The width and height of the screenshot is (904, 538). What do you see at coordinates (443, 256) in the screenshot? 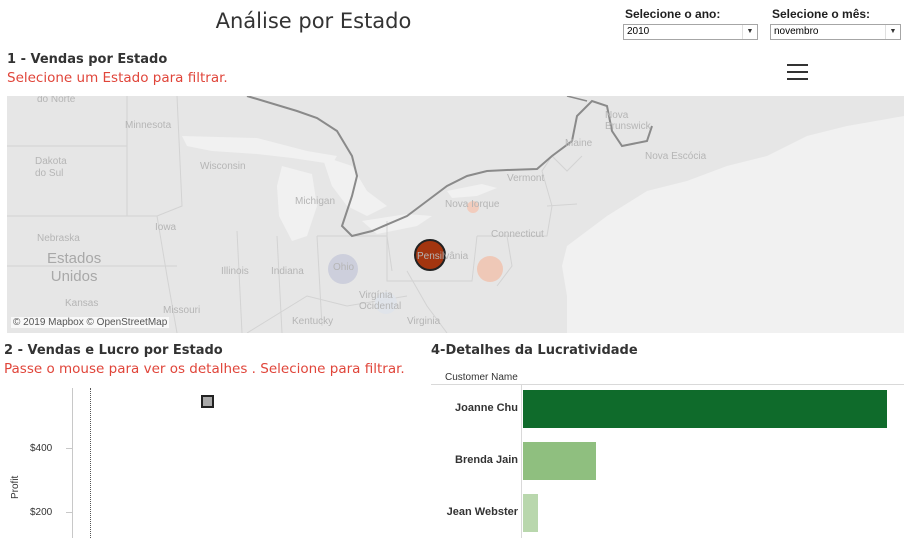
I see `map-label-pensilvania: Pensilvânia` at bounding box center [443, 256].